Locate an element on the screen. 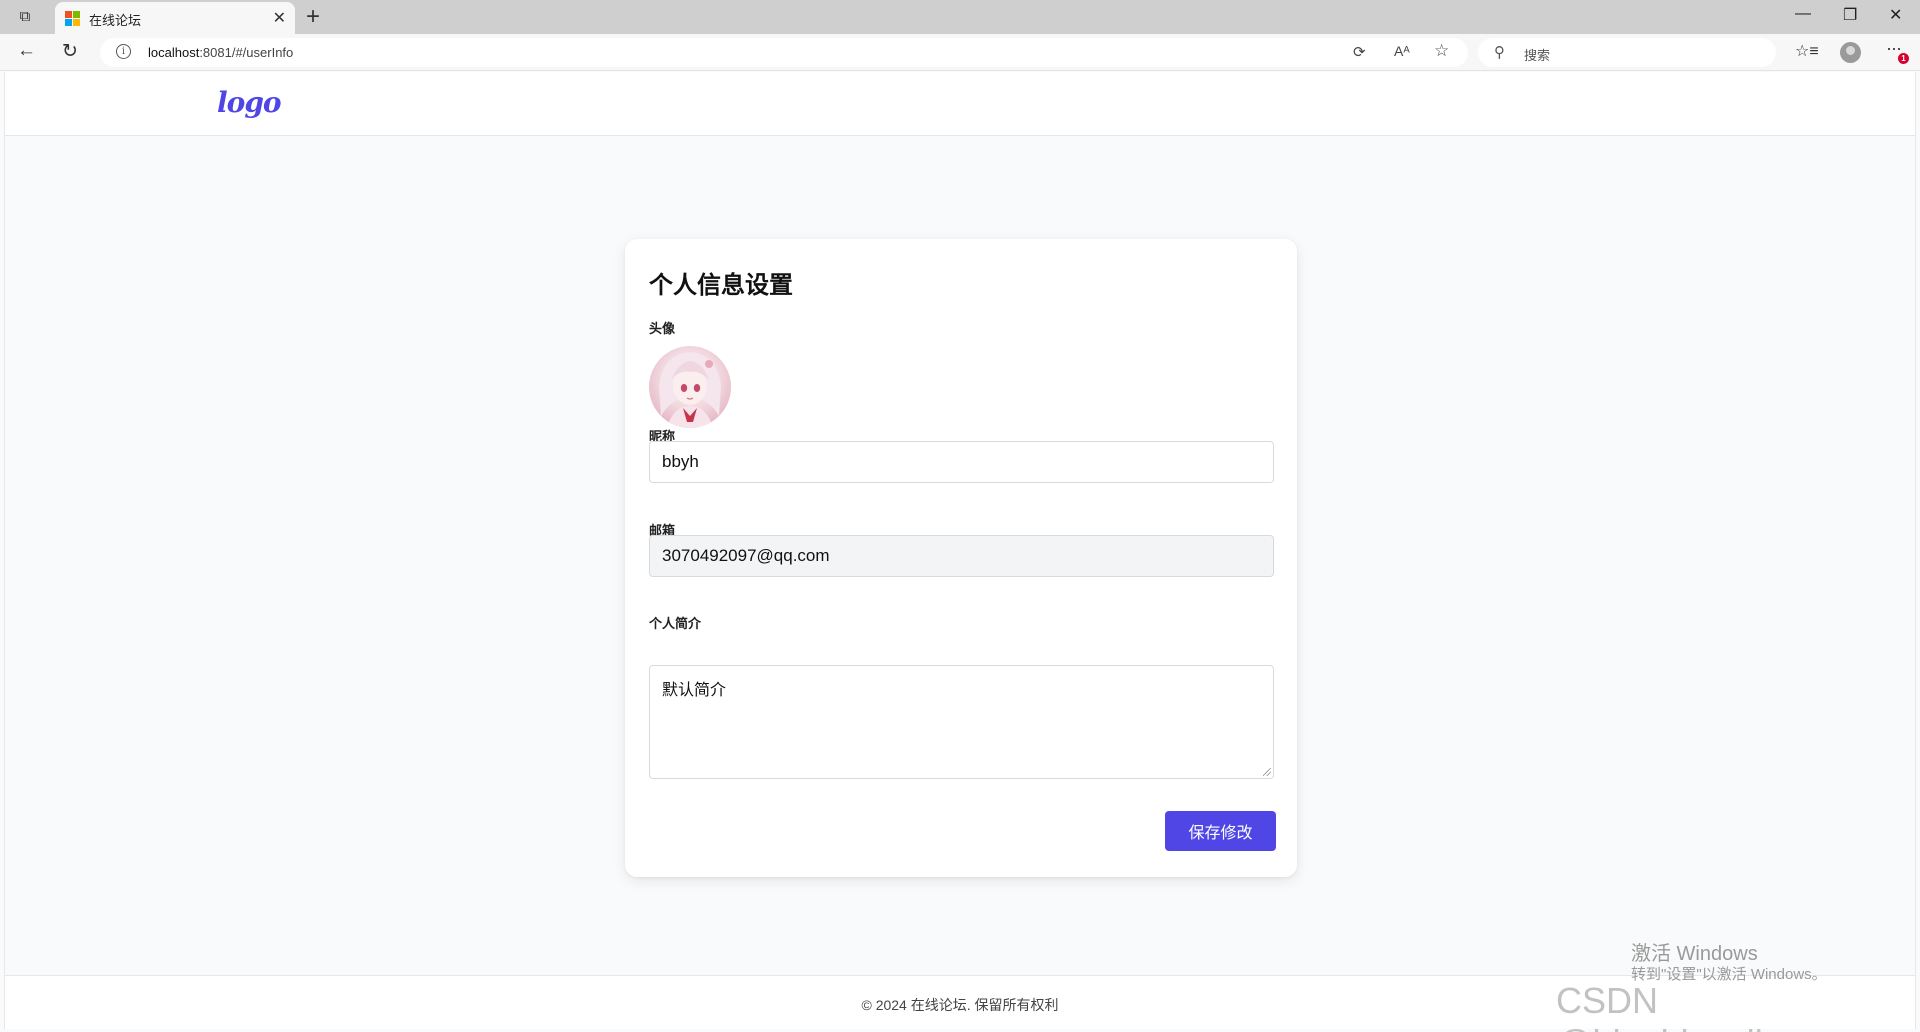 The height and width of the screenshot is (1032, 1920). workspaces-icon: ⧉ is located at coordinates (25, 17).